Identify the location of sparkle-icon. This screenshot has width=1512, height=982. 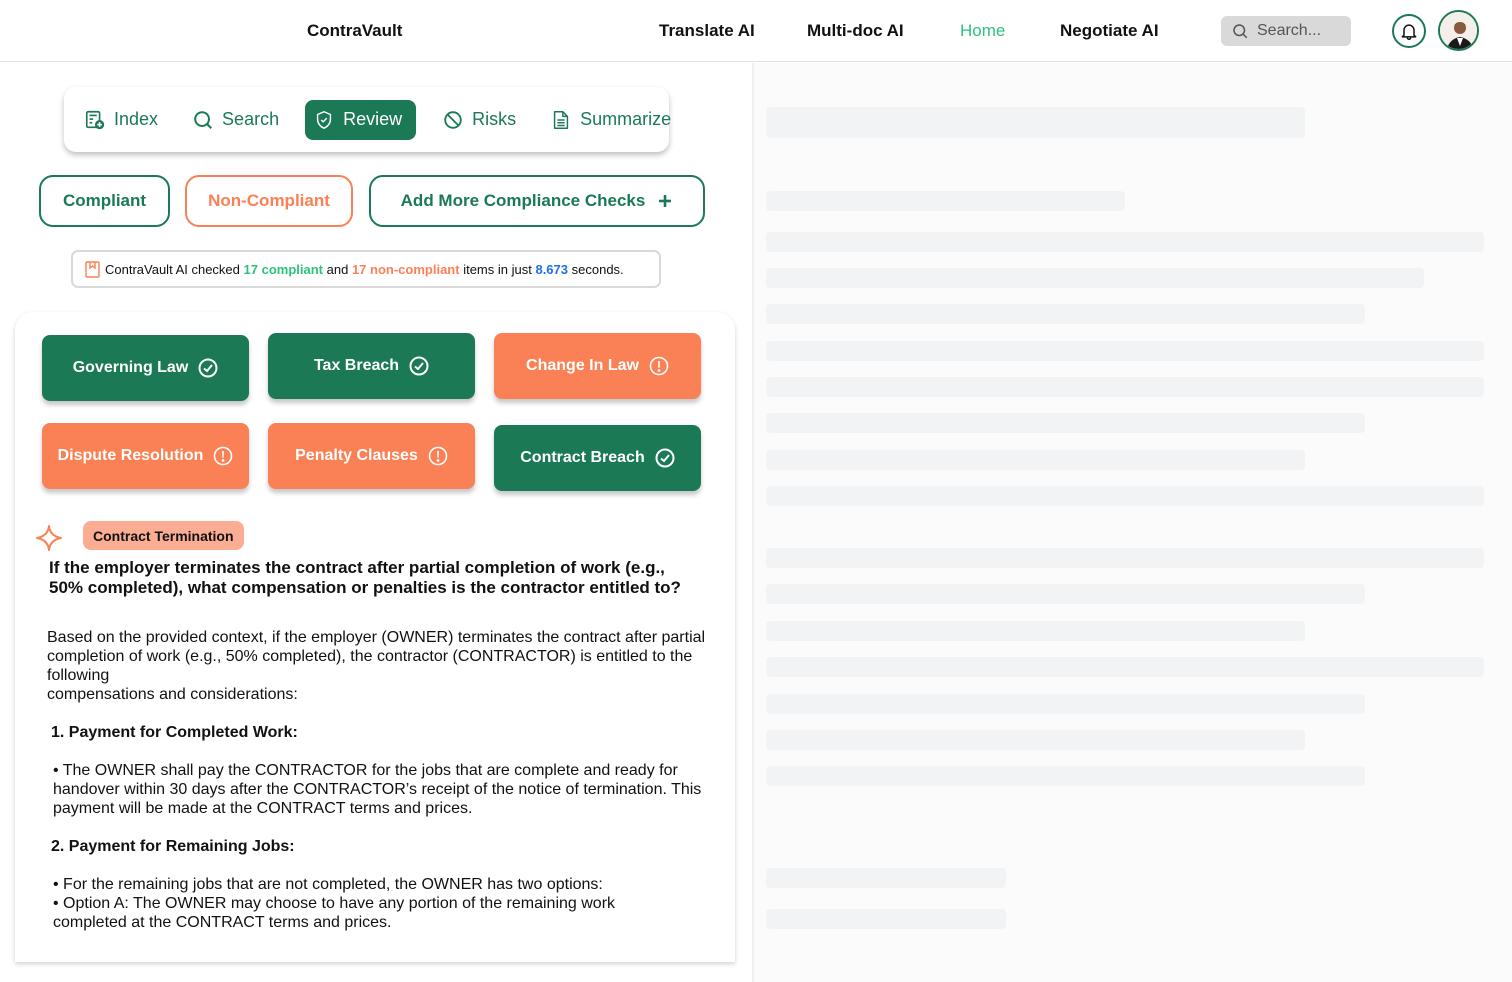
(49, 538).